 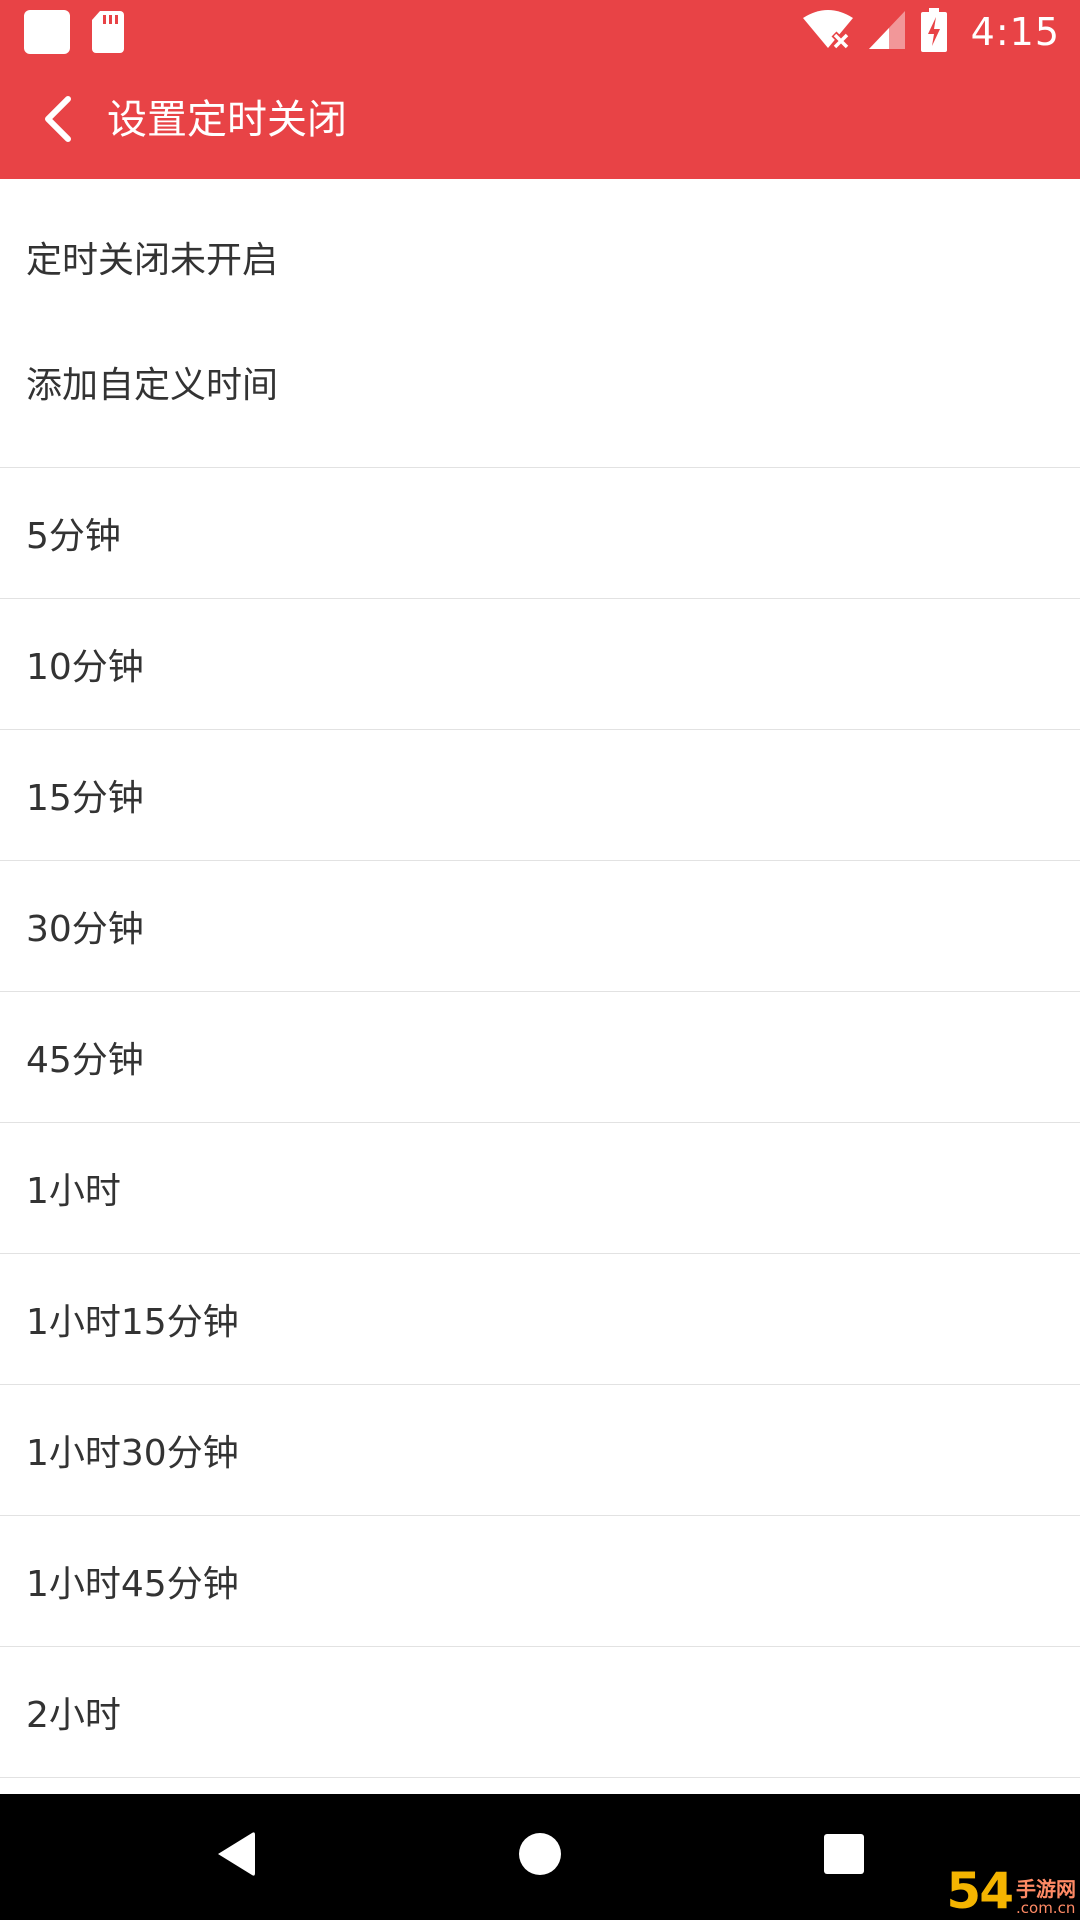 What do you see at coordinates (152, 260) in the screenshot?
I see `list-item-label: 定时关闭未开启` at bounding box center [152, 260].